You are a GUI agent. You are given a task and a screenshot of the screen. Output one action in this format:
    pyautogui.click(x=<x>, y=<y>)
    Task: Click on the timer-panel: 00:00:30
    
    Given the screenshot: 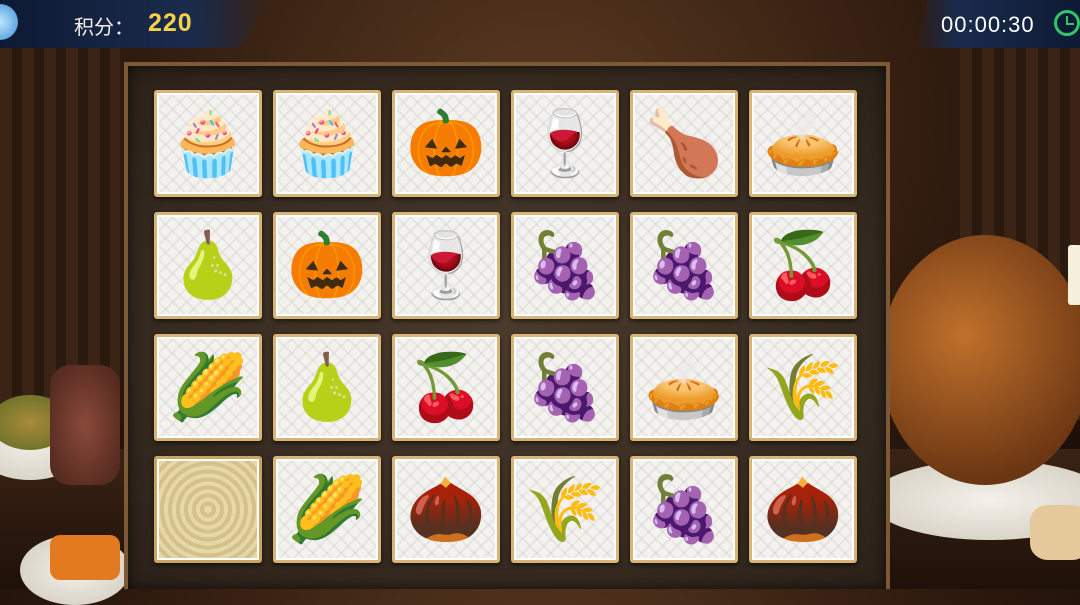 What is the action you would take?
    pyautogui.click(x=997, y=24)
    